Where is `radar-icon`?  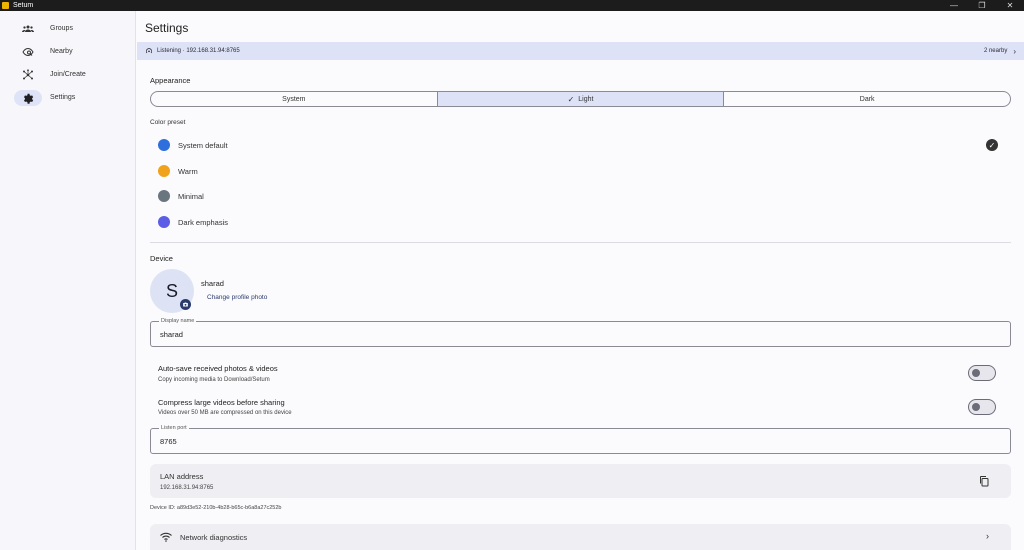
radar-icon is located at coordinates (28, 52).